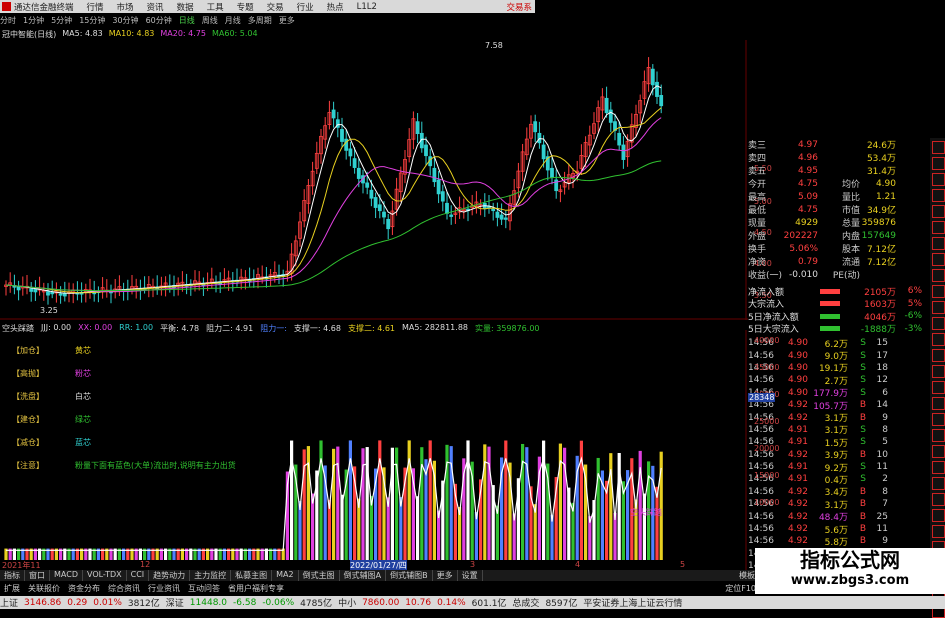 This screenshot has width=945, height=618. Describe the element at coordinates (84, 588) in the screenshot. I see `extension-tab: 资金分布` at that location.